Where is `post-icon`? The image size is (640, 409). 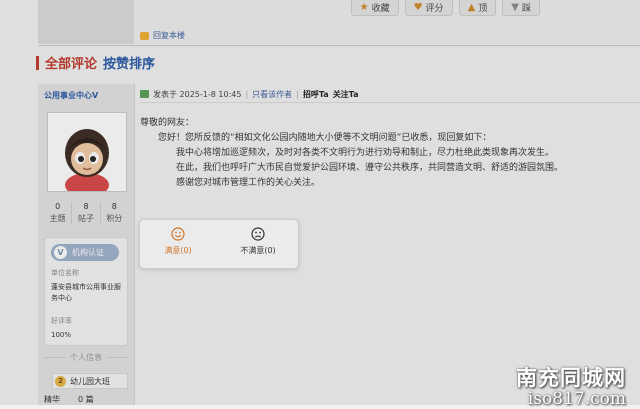 post-icon is located at coordinates (144, 94).